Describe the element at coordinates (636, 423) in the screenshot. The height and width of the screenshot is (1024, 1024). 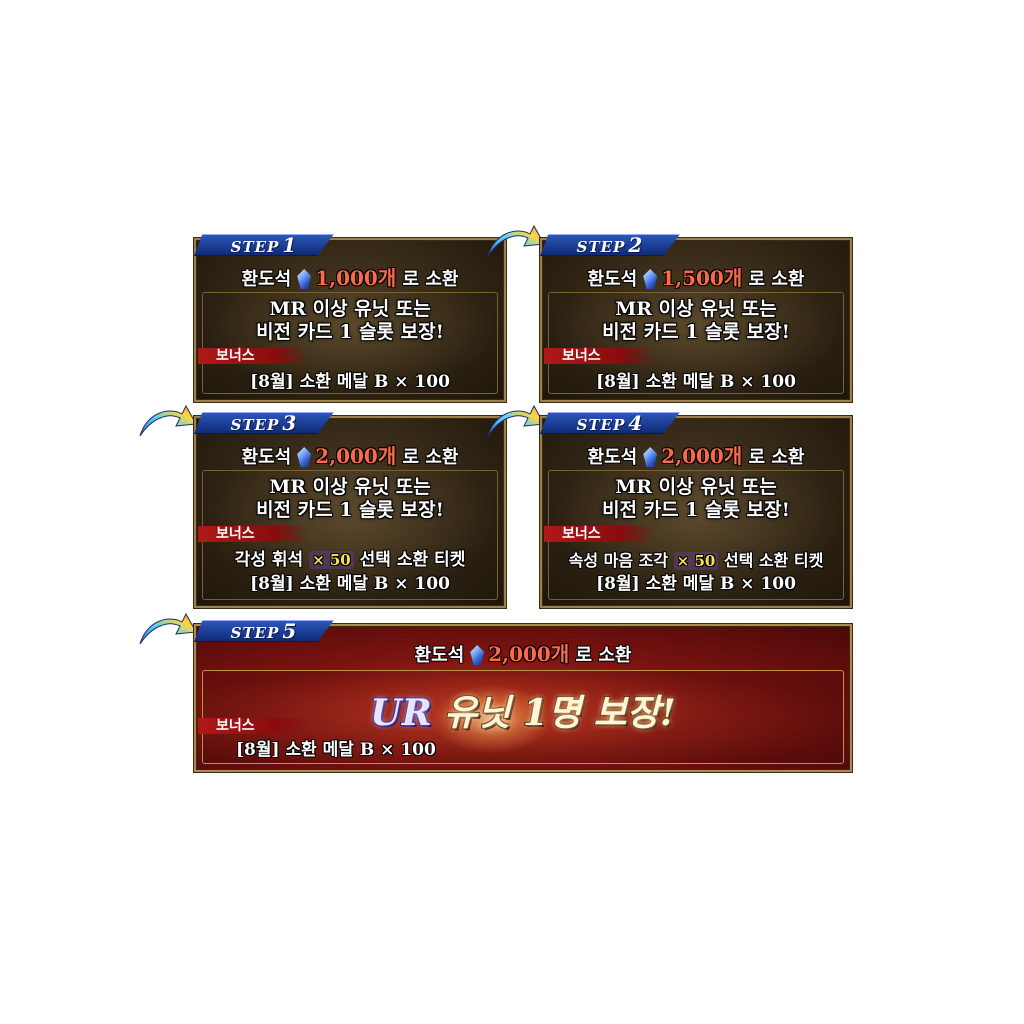
I see `step-number: 4` at that location.